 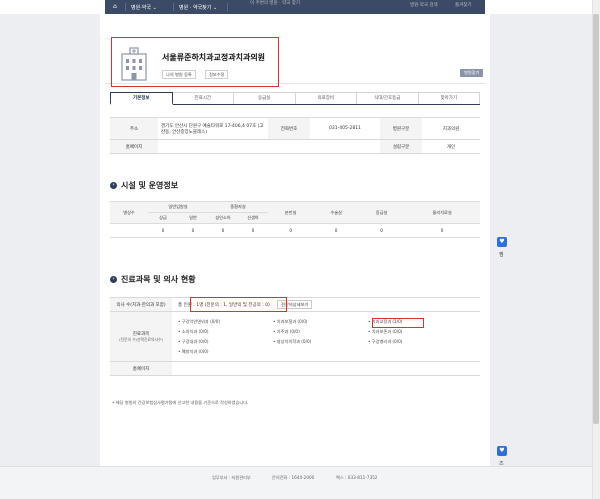 I want to click on tab-hours: 진료시간, so click(x=203, y=98).